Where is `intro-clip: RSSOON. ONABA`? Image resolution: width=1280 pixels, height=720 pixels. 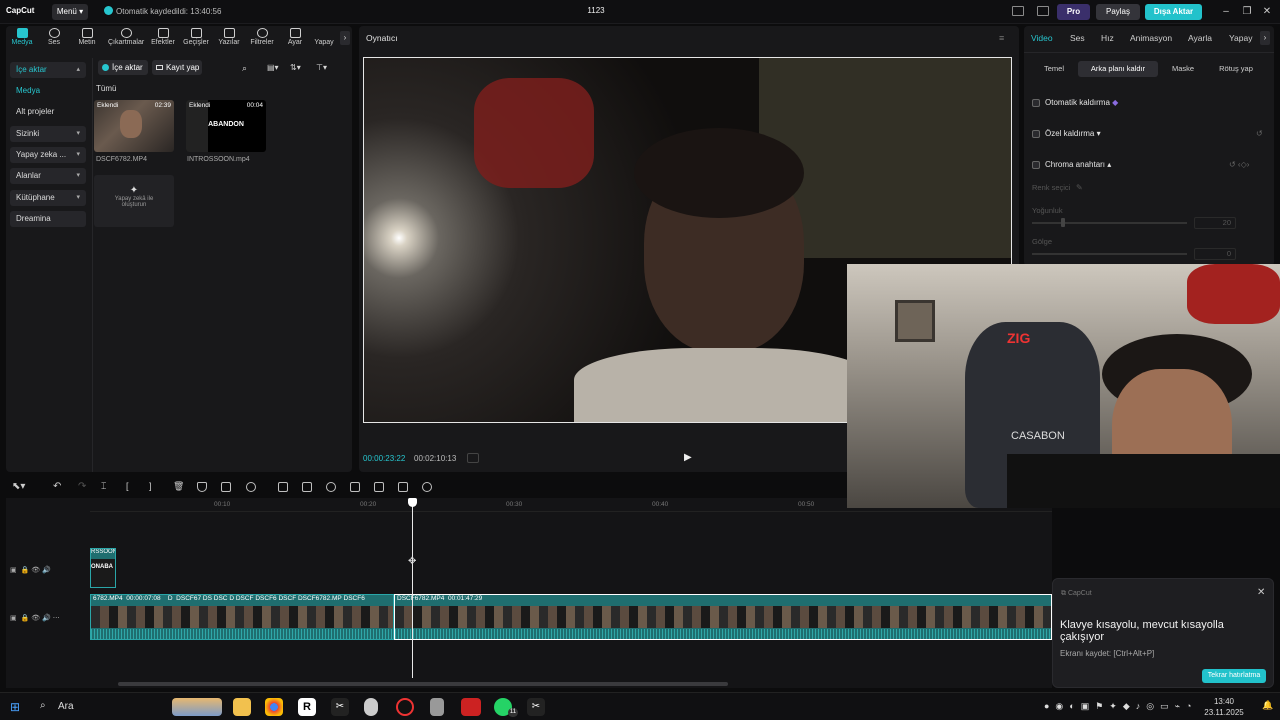 intro-clip: RSSOON. ONABA is located at coordinates (103, 568).